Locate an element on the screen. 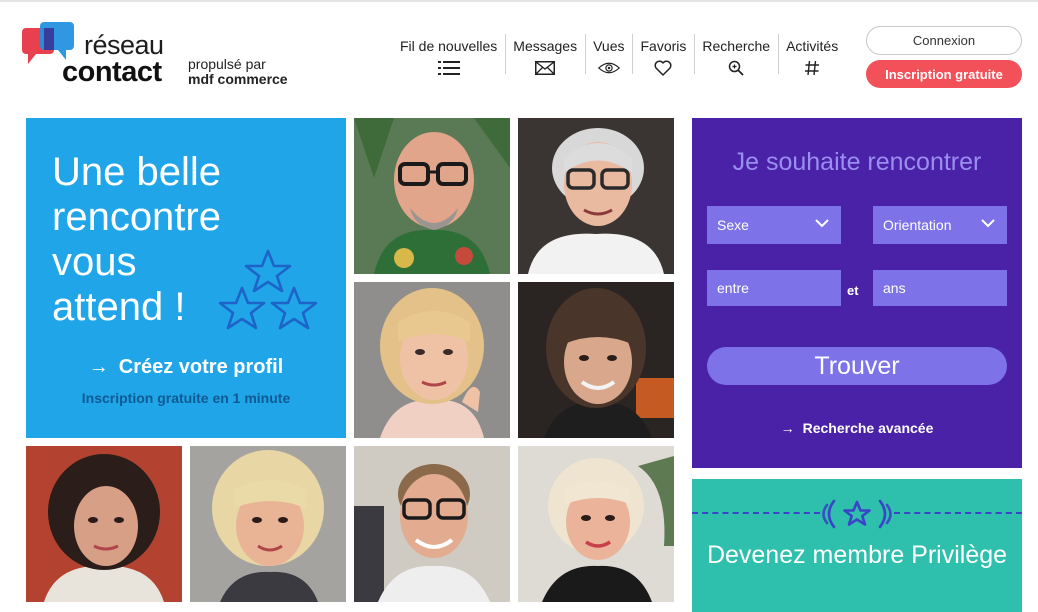 Image resolution: width=1038 pixels, height=612 pixels. nav-item-views: Vues is located at coordinates (608, 54).